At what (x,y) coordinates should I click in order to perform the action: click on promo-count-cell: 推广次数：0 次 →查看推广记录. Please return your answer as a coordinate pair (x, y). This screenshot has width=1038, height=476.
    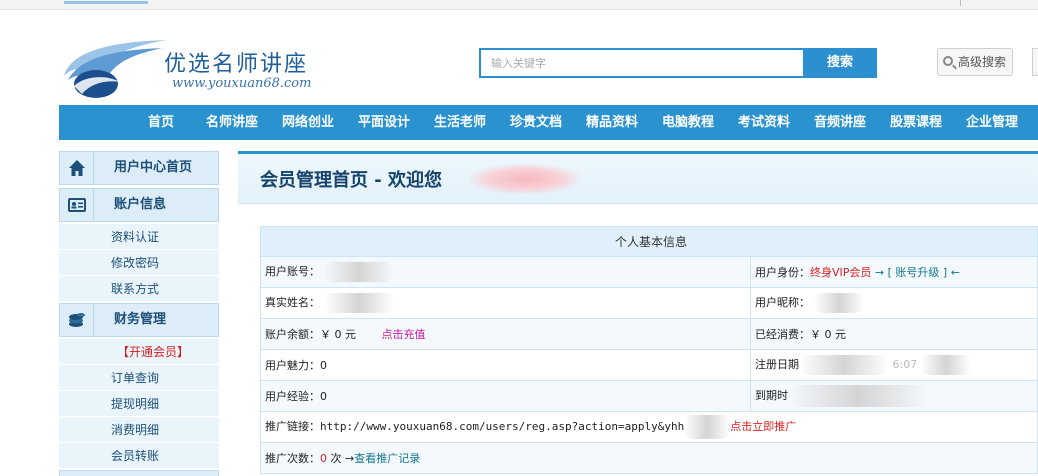
    Looking at the image, I should click on (649, 458).